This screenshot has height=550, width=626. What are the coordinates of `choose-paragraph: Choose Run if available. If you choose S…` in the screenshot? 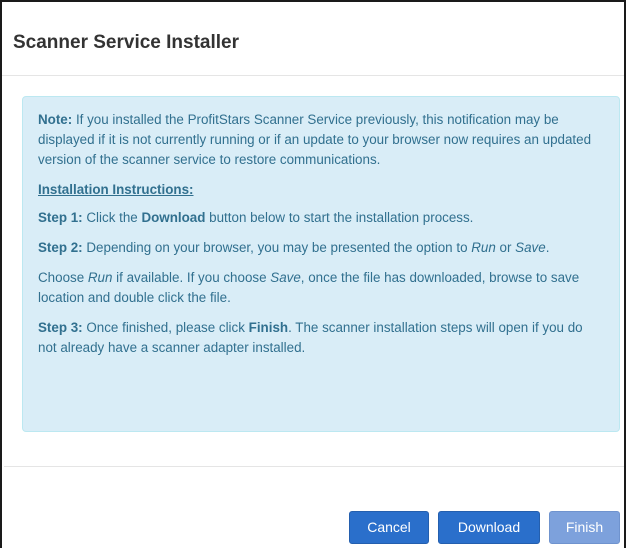 It's located at (321, 288).